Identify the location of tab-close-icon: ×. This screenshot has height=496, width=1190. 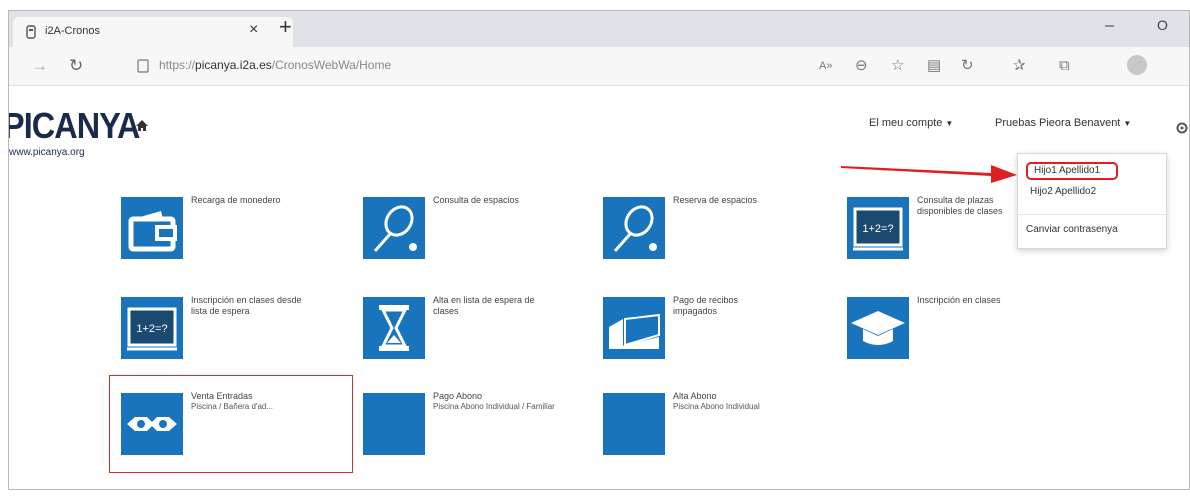
(253, 30).